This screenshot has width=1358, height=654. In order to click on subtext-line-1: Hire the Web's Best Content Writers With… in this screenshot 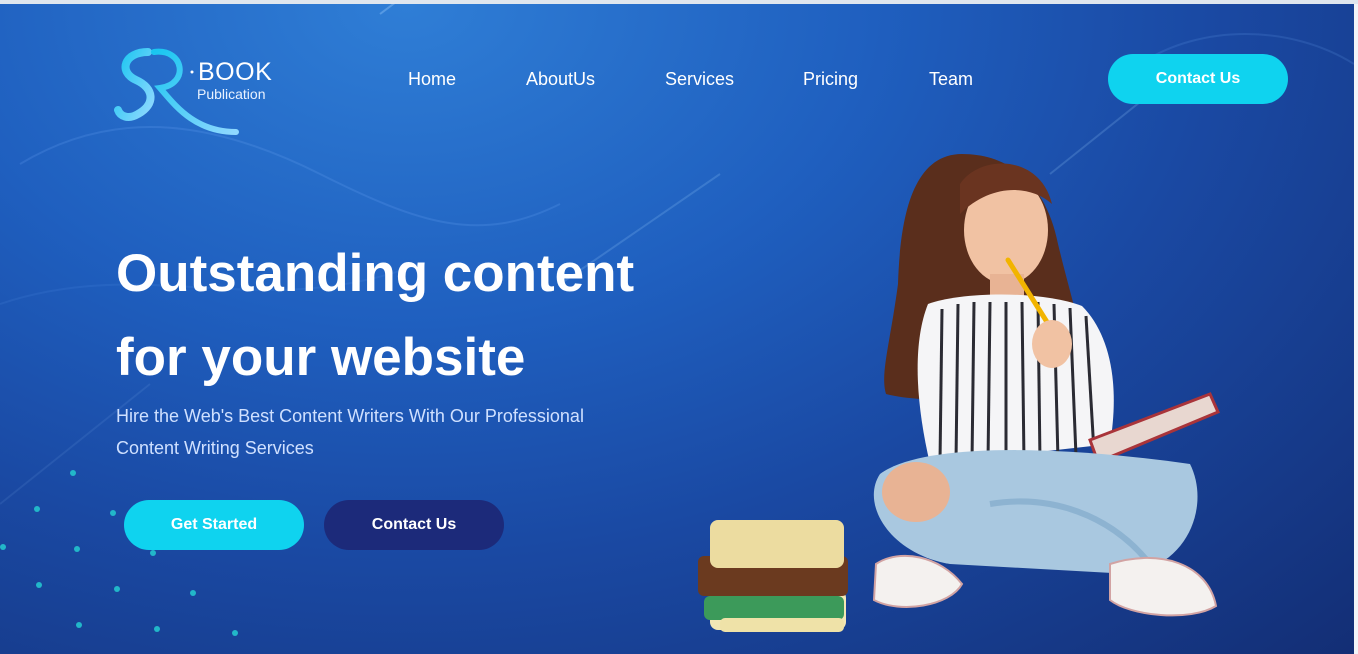, I will do `click(350, 416)`.